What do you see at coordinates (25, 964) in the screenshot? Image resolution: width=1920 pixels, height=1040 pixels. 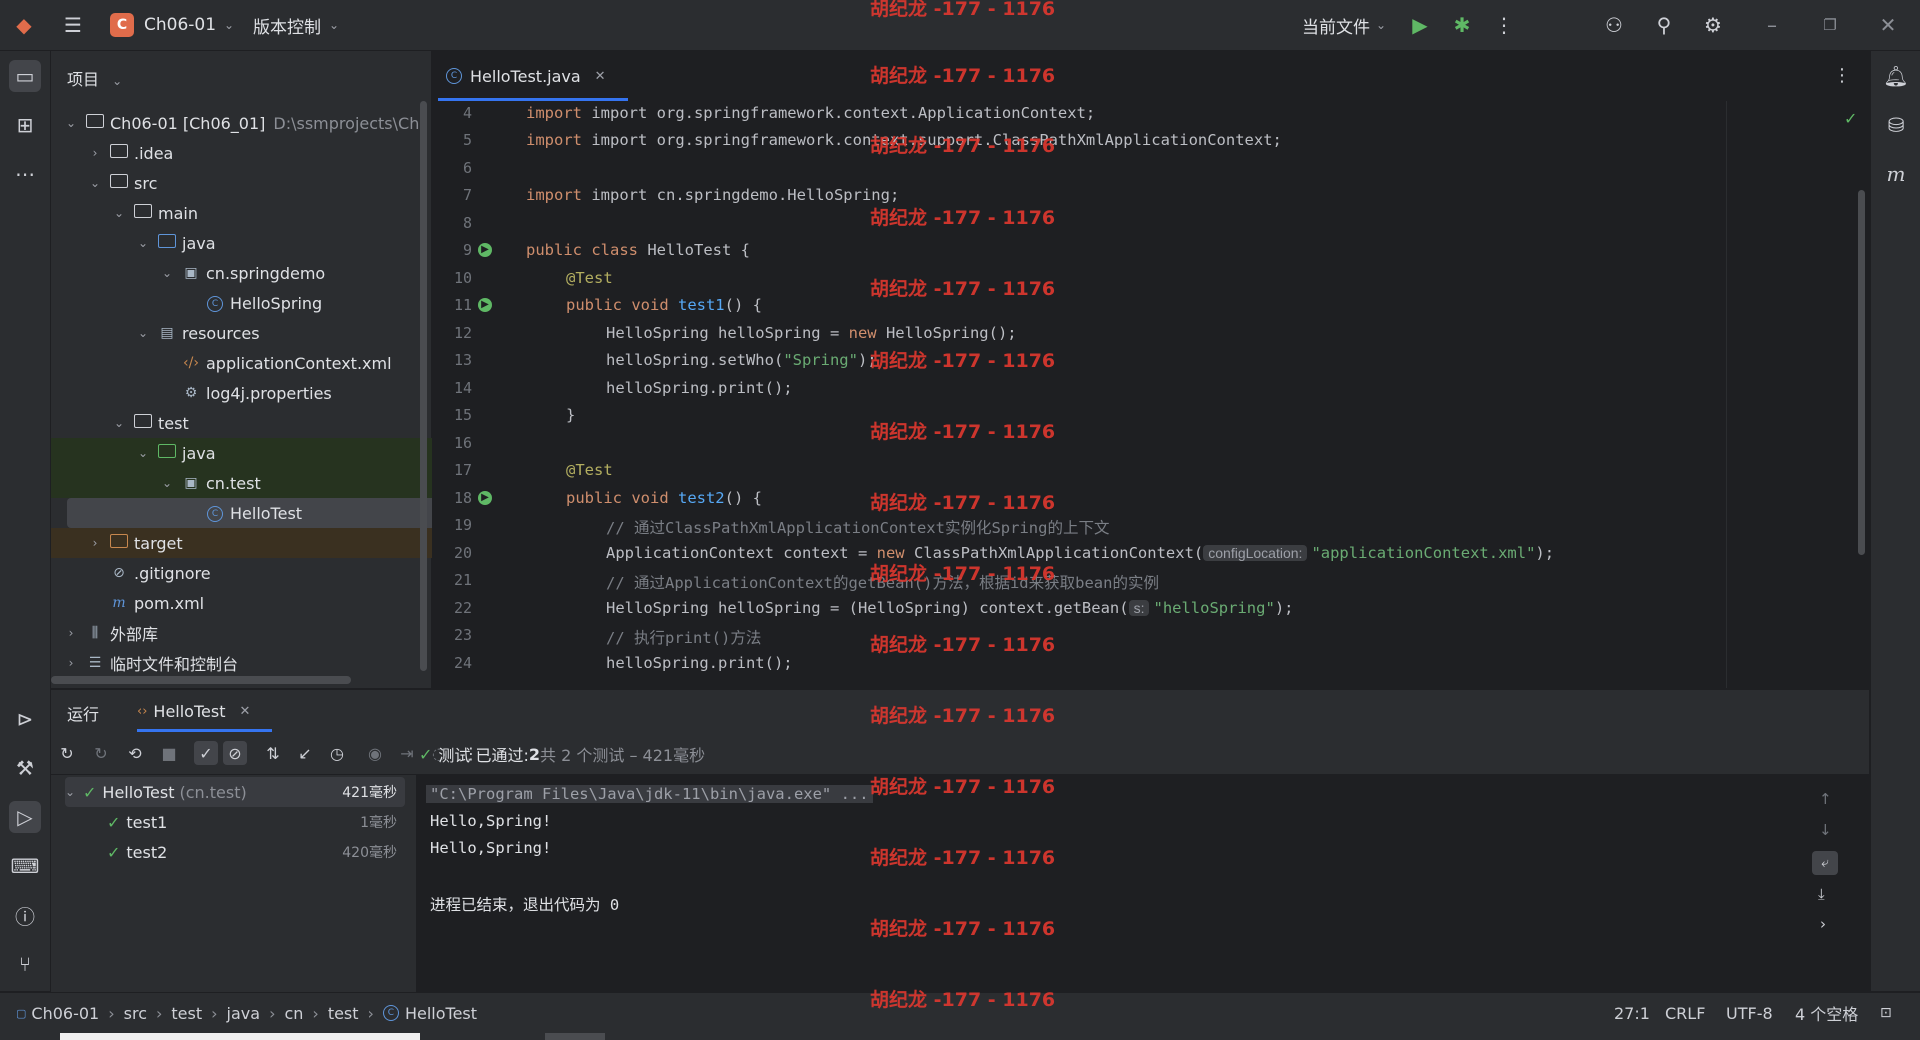 I see `git-branch-icon: ⑂` at bounding box center [25, 964].